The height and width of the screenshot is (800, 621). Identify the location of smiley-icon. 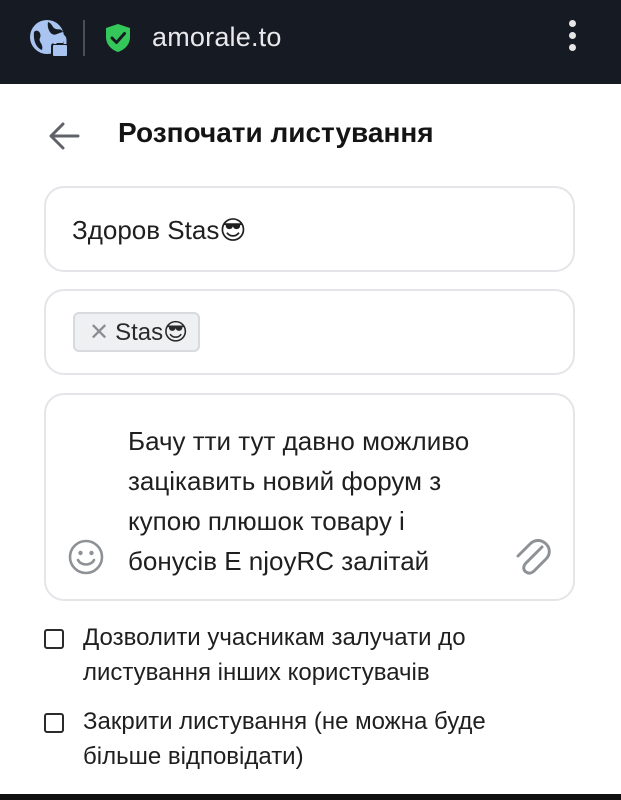
(86, 557).